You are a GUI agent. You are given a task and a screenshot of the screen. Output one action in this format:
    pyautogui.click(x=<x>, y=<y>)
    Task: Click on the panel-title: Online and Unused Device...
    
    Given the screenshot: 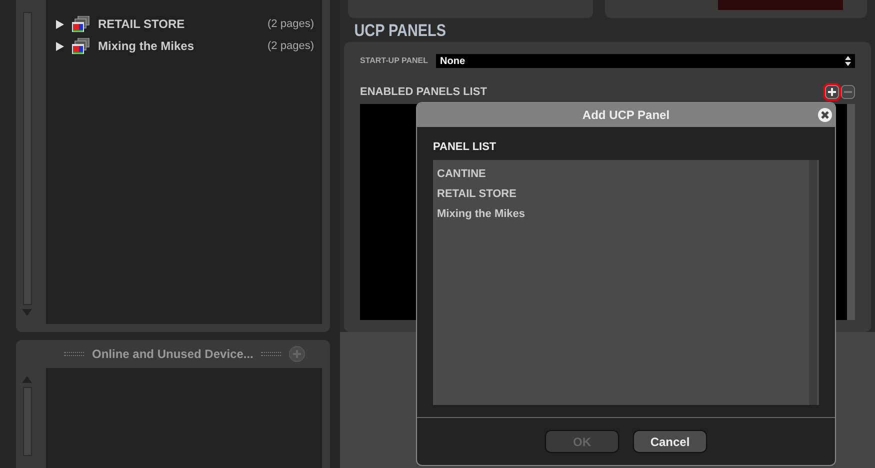 What is the action you would take?
    pyautogui.click(x=173, y=354)
    